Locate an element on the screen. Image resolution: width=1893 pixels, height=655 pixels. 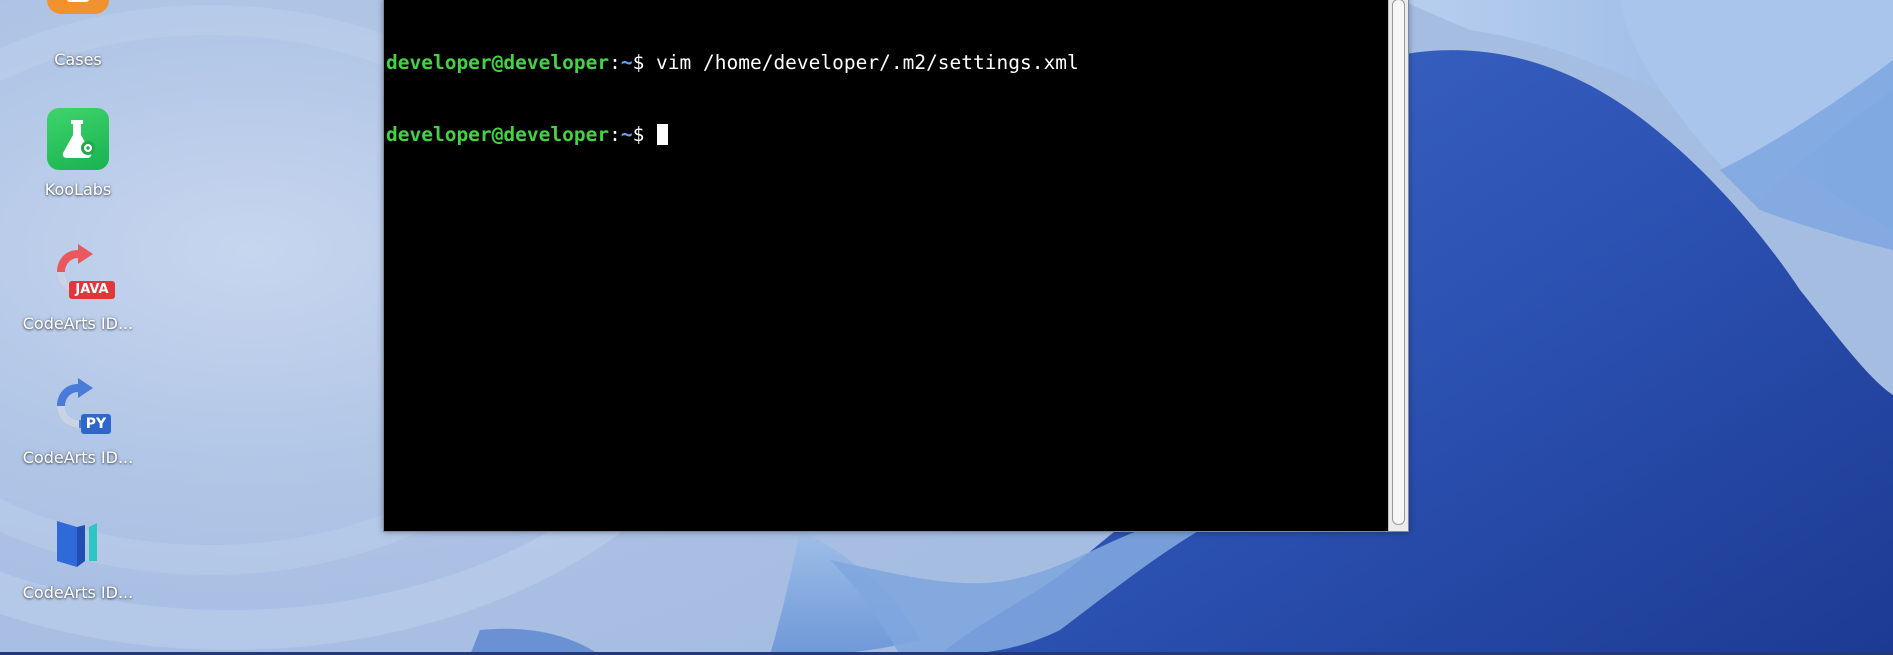
koolabs-icon is located at coordinates (78, 139).